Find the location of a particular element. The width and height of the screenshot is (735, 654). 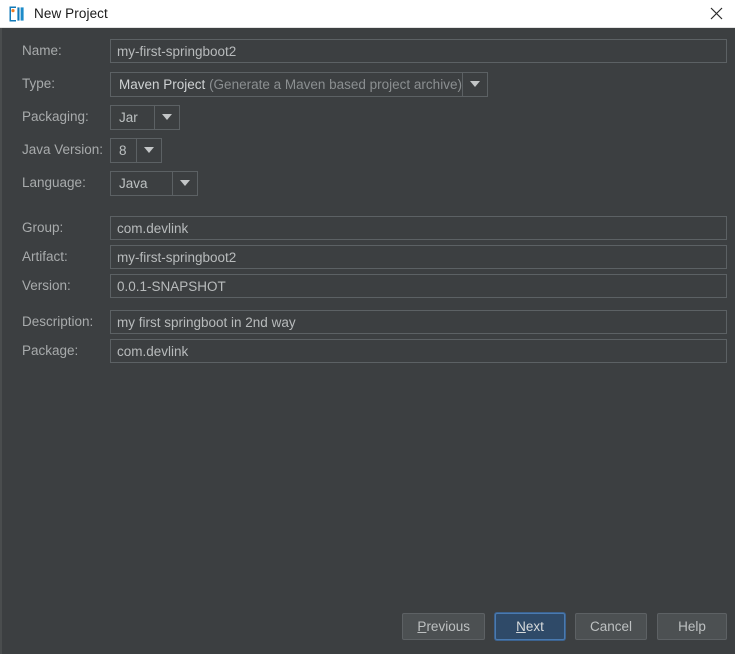

window-title: New Project is located at coordinates (71, 13).